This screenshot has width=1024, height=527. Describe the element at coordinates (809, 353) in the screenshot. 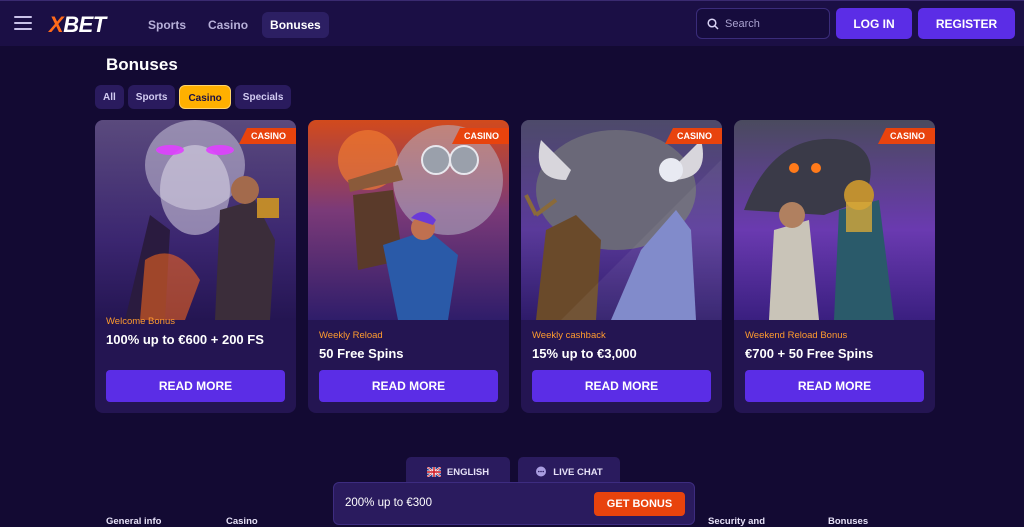

I see `card-title: €700 + 50 Free Spins` at that location.